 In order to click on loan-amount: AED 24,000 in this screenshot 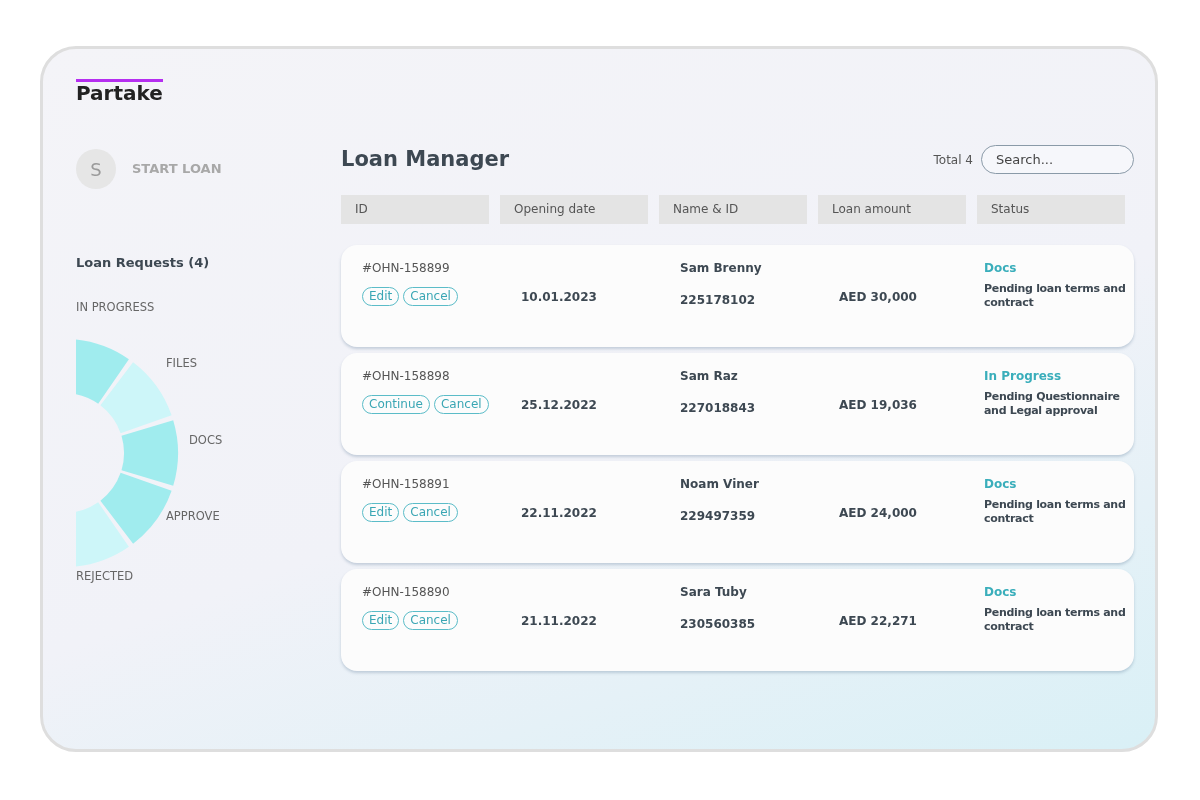, I will do `click(878, 513)`.